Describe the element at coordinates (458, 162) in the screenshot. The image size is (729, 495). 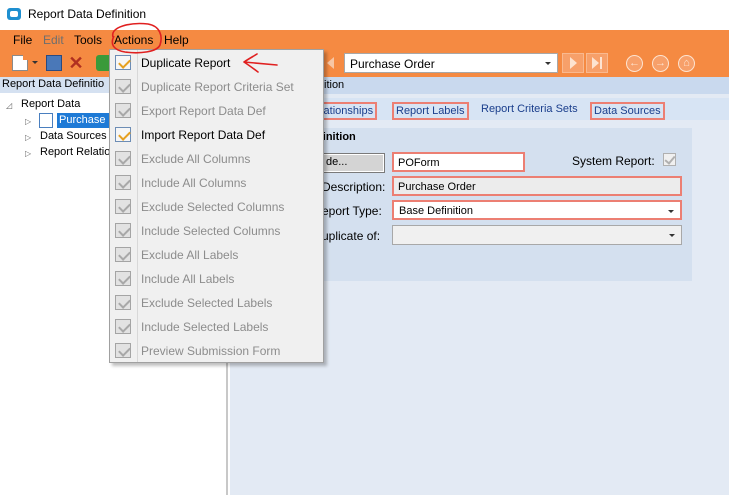
I see `code-field: POForm` at that location.